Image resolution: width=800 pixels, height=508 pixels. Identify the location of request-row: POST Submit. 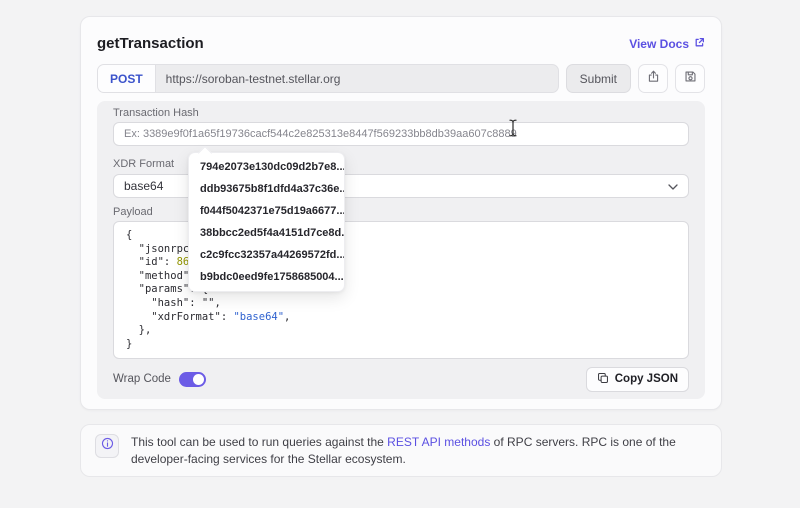
(401, 78).